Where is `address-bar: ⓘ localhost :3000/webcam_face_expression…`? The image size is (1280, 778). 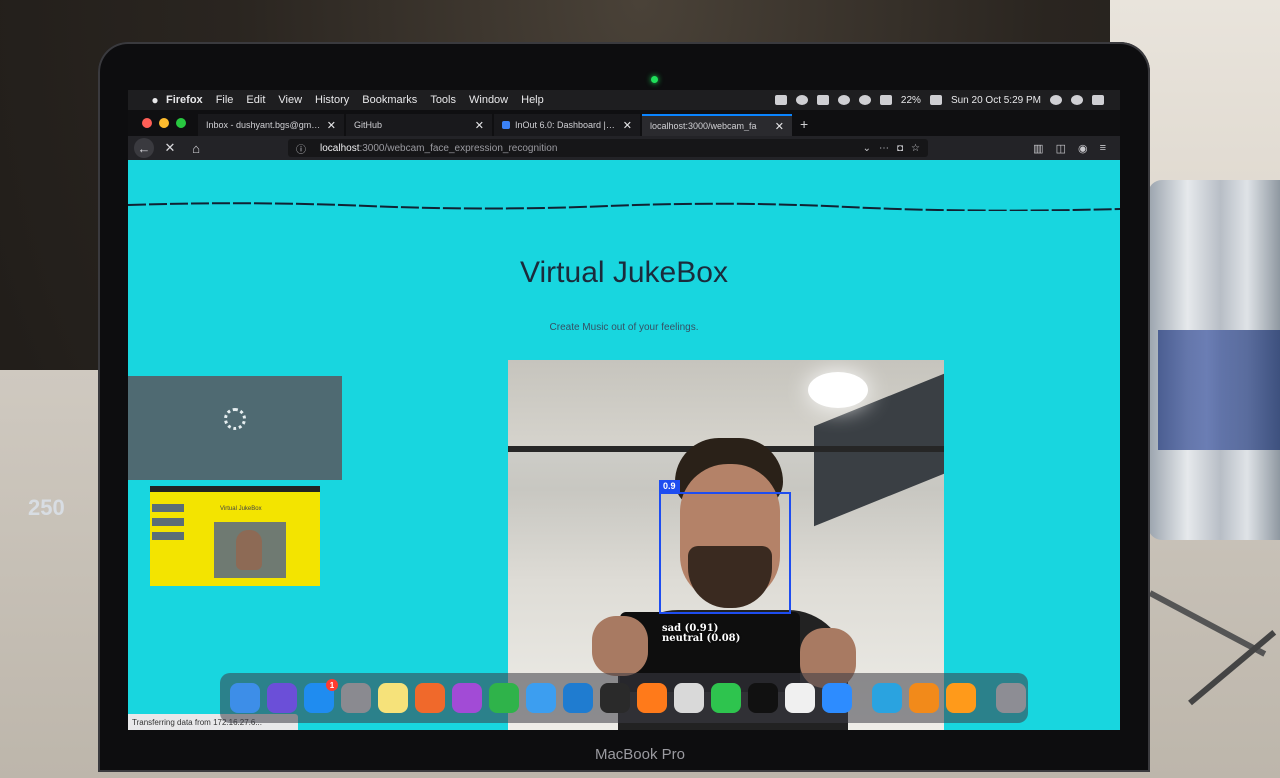
address-bar: ⓘ localhost :3000/webcam_face_expression… is located at coordinates (608, 148).